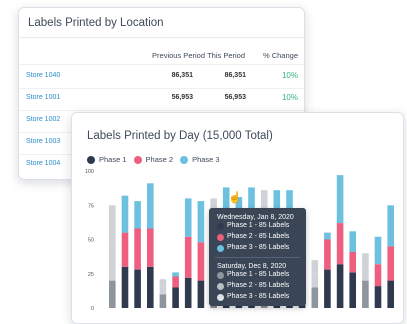 The image size is (407, 324). Describe the element at coordinates (43, 119) in the screenshot. I see `store-link: Store 1002` at that location.